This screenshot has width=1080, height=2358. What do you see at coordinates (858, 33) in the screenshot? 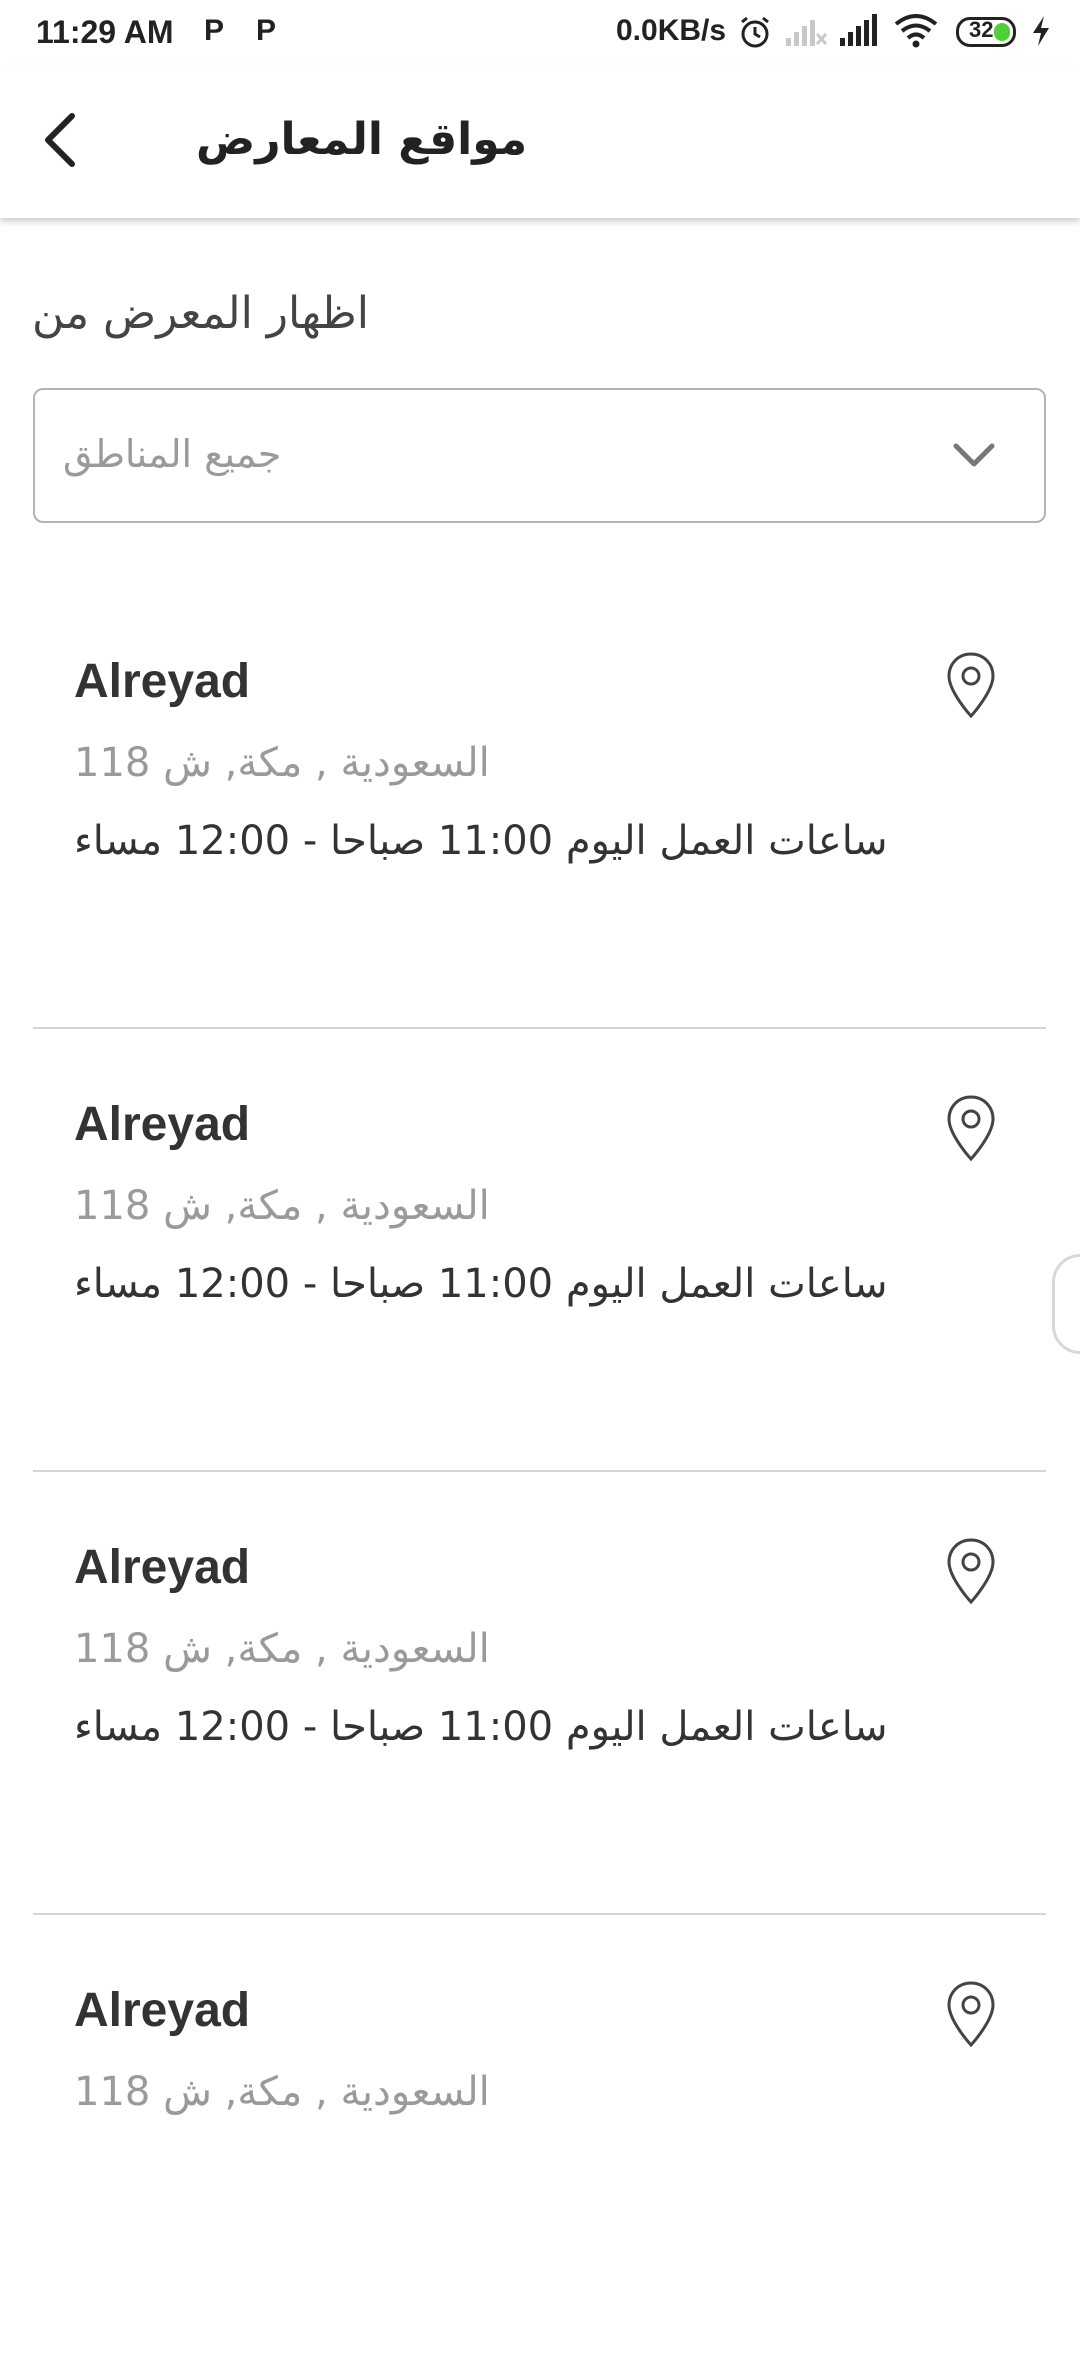
I see `signal-icon` at bounding box center [858, 33].